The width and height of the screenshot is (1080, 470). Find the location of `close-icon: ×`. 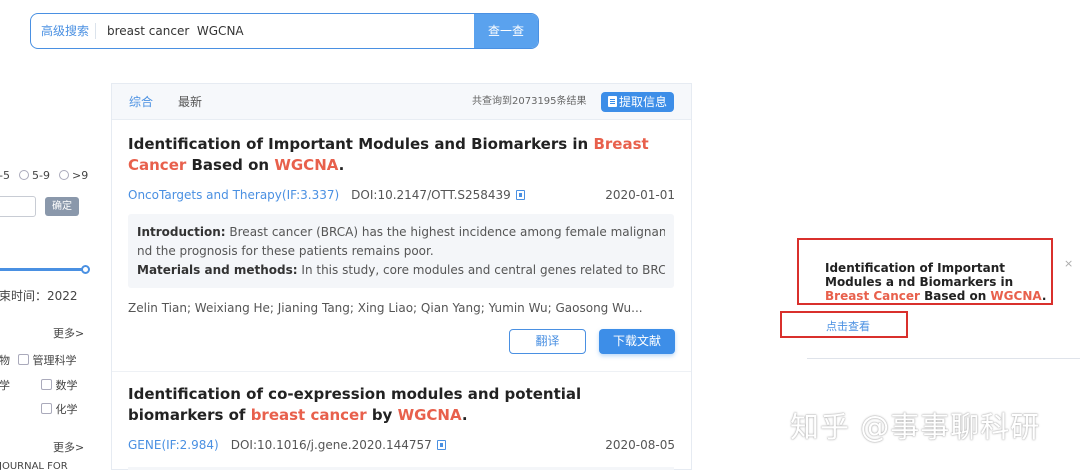

close-icon: × is located at coordinates (1068, 263).